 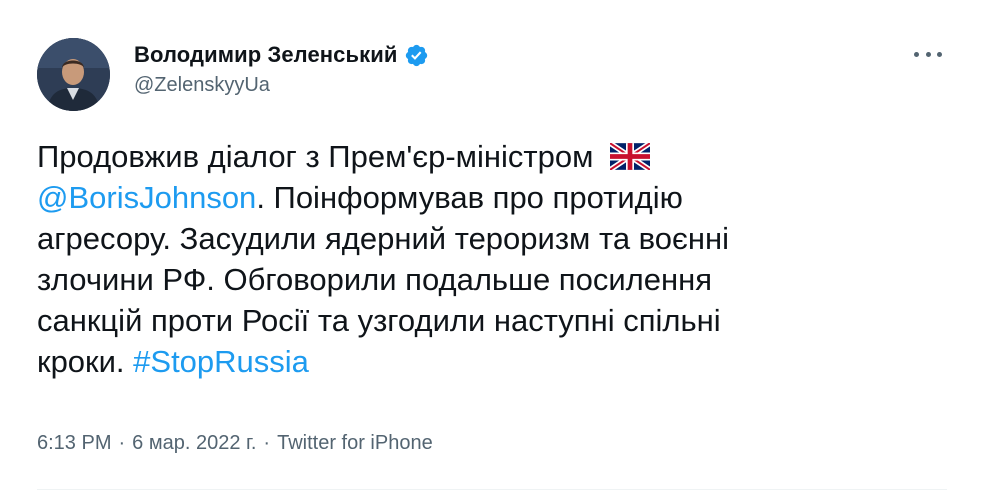 What do you see at coordinates (630, 156) in the screenshot?
I see `uk-flag-icon` at bounding box center [630, 156].